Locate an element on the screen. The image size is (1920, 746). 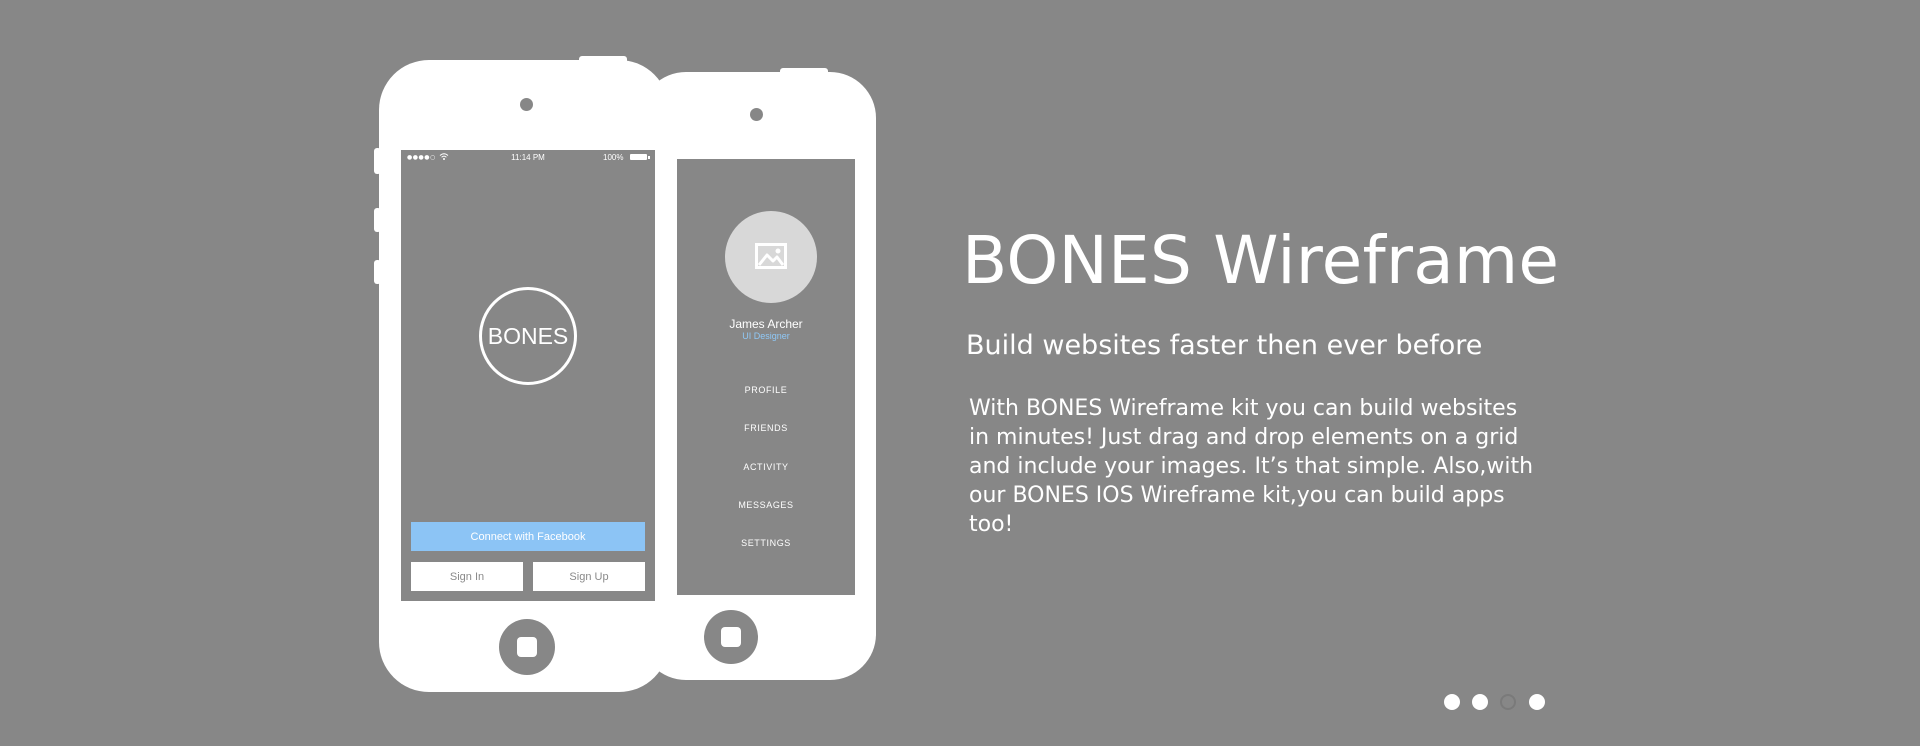
hero-title: BONES Wireframe is located at coordinates (1261, 260).